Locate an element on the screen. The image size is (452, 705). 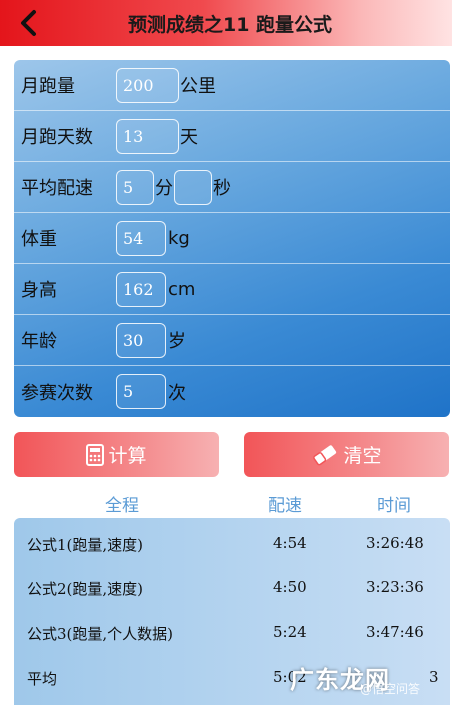
age-input: 30 is located at coordinates (141, 340).